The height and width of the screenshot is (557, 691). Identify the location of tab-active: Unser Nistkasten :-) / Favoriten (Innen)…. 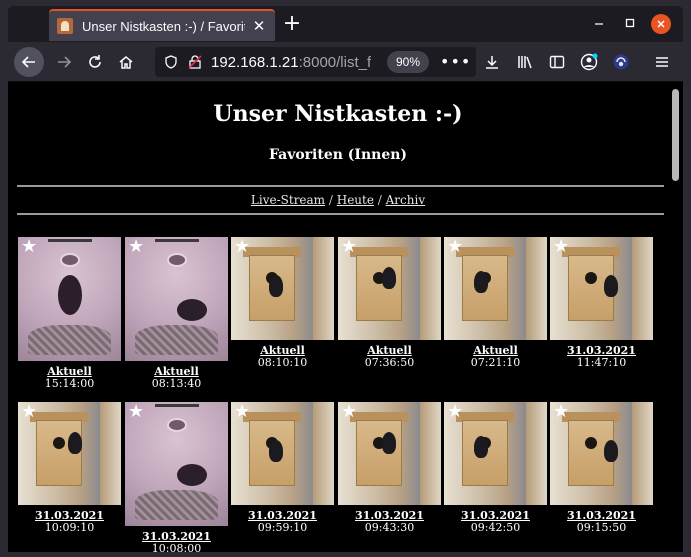
(162, 25).